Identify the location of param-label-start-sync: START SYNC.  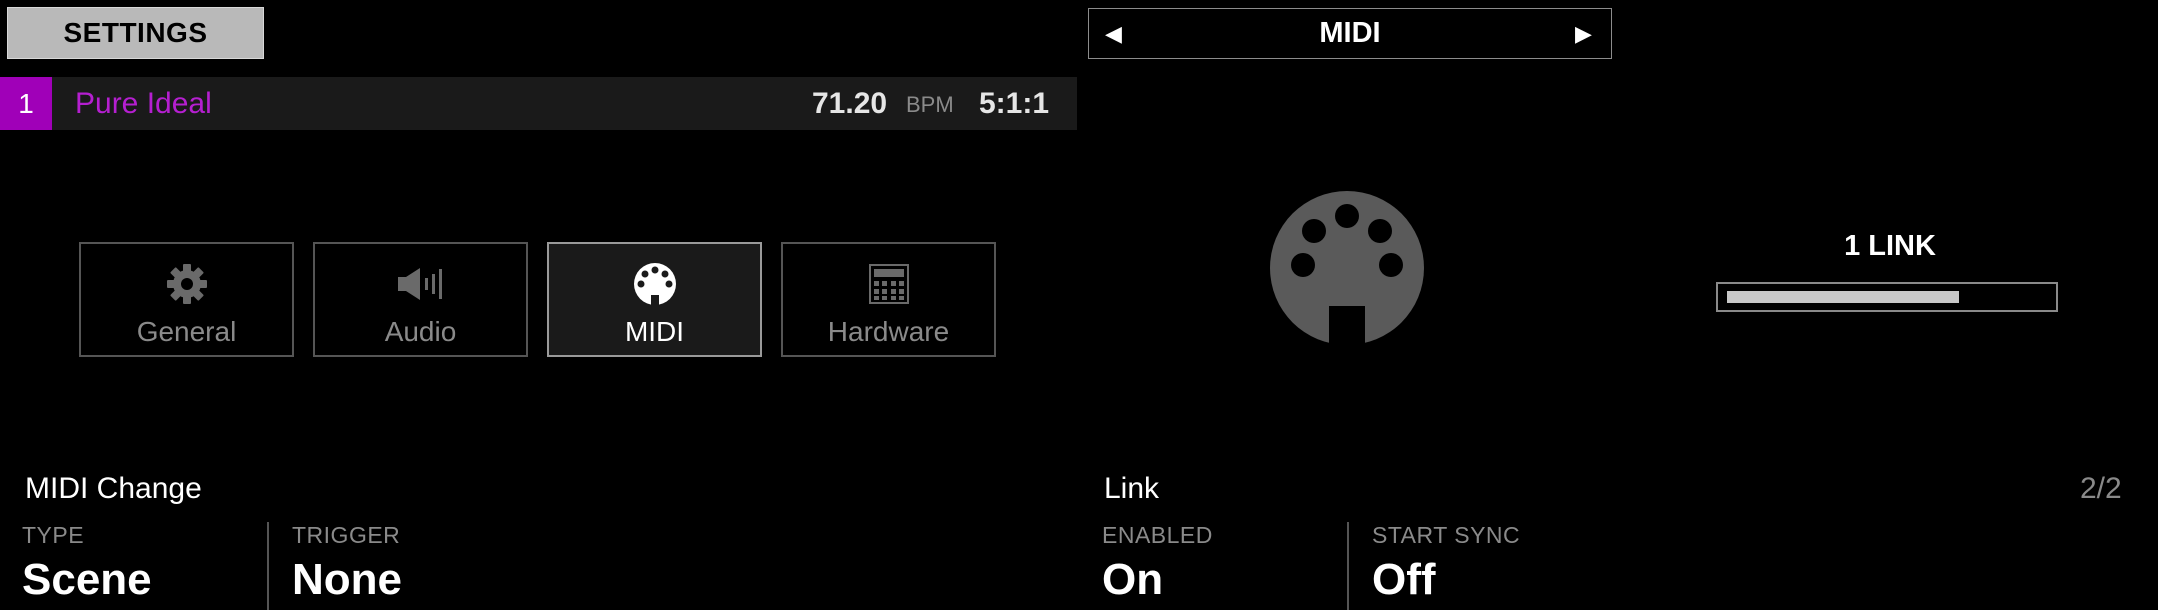
(1446, 535).